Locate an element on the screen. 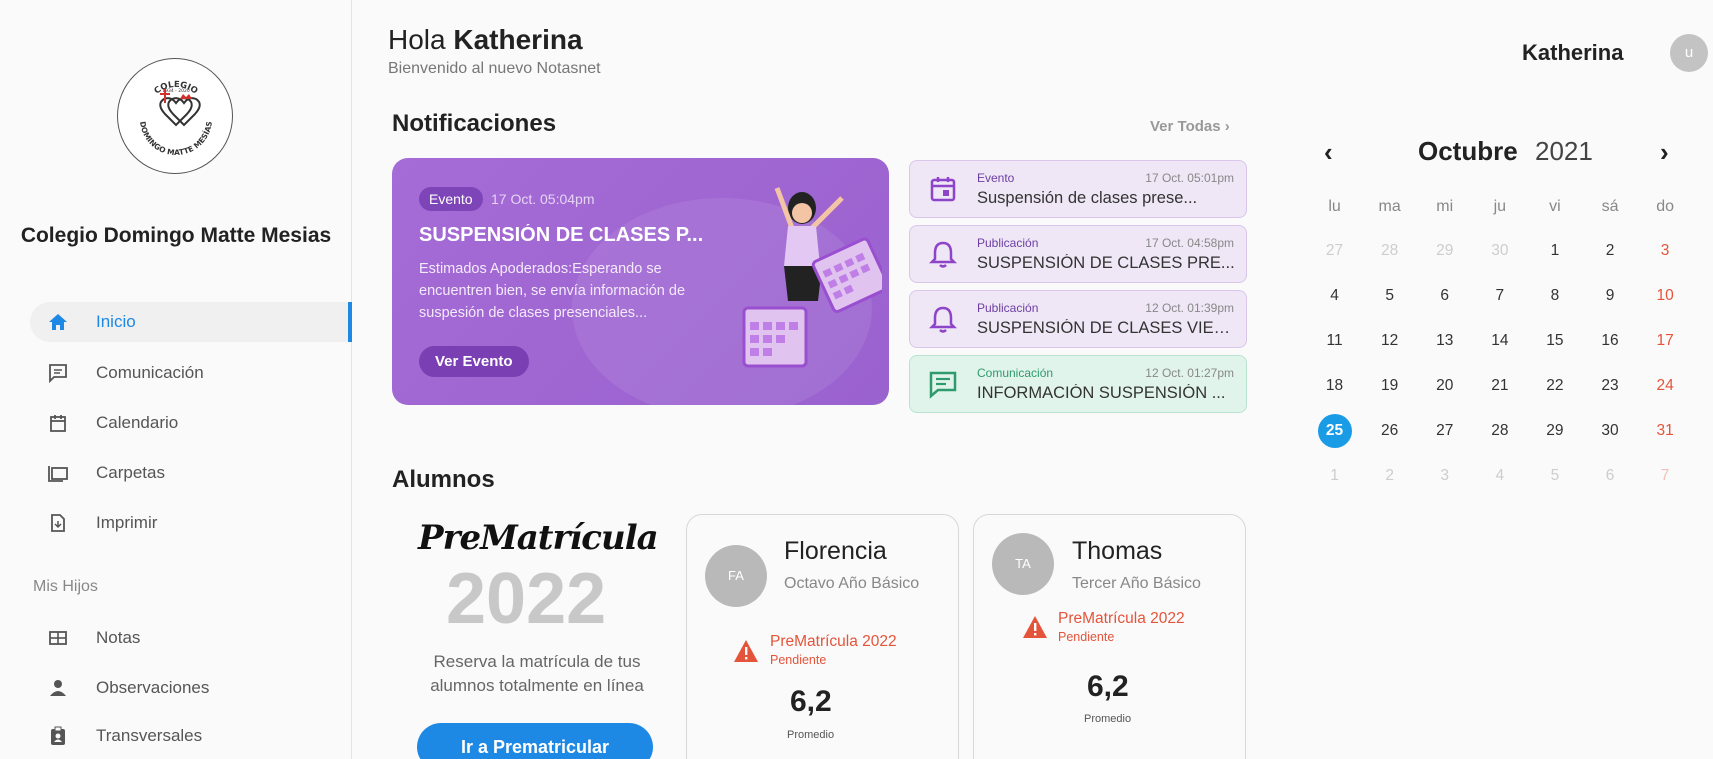 Image resolution: width=1713 pixels, height=759 pixels. weekday-label: ma is located at coordinates (1389, 206).